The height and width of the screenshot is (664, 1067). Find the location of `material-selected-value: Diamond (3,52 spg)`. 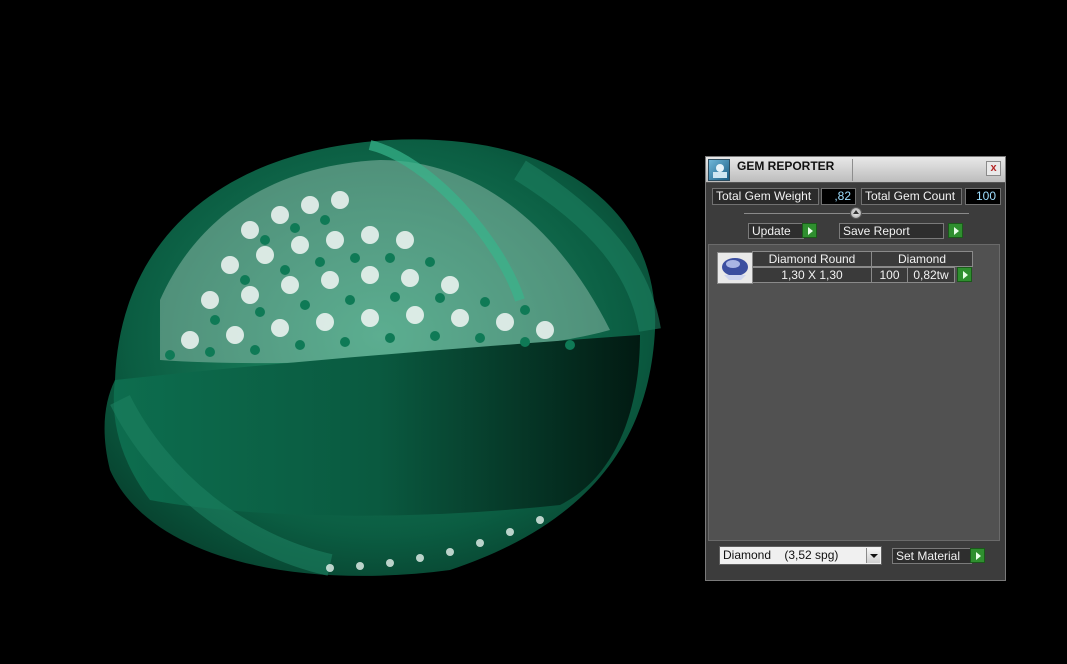

material-selected-value: Diamond (3,52 spg) is located at coordinates (781, 555).